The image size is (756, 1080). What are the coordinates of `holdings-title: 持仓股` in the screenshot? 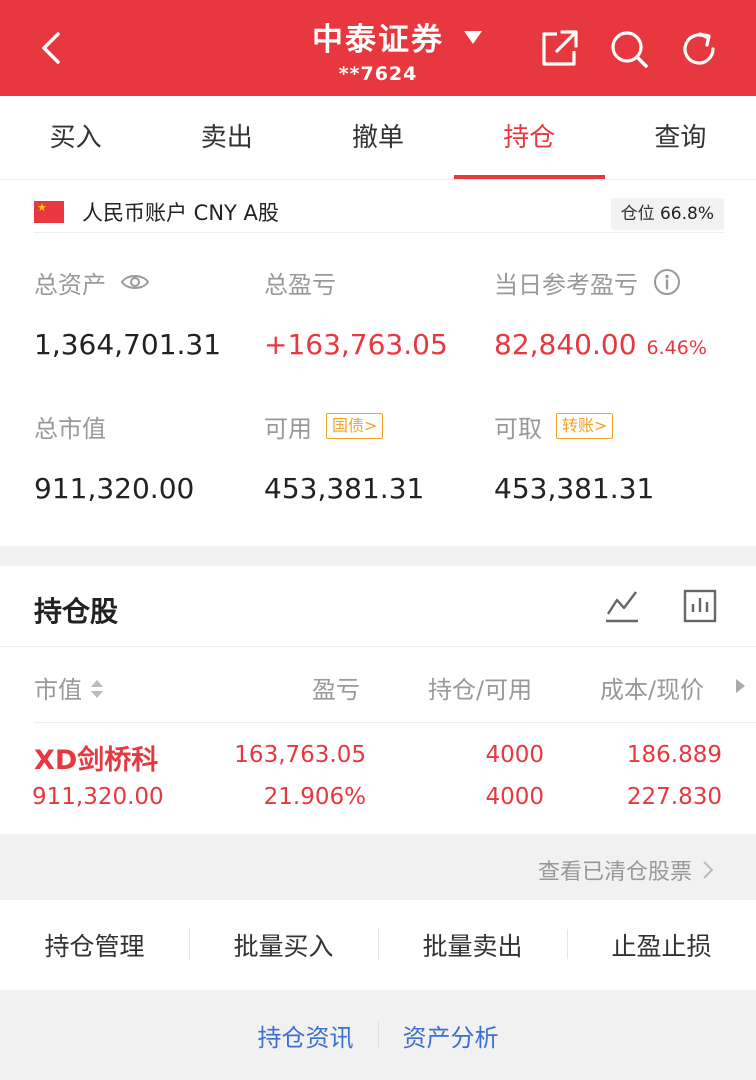 It's located at (76, 611).